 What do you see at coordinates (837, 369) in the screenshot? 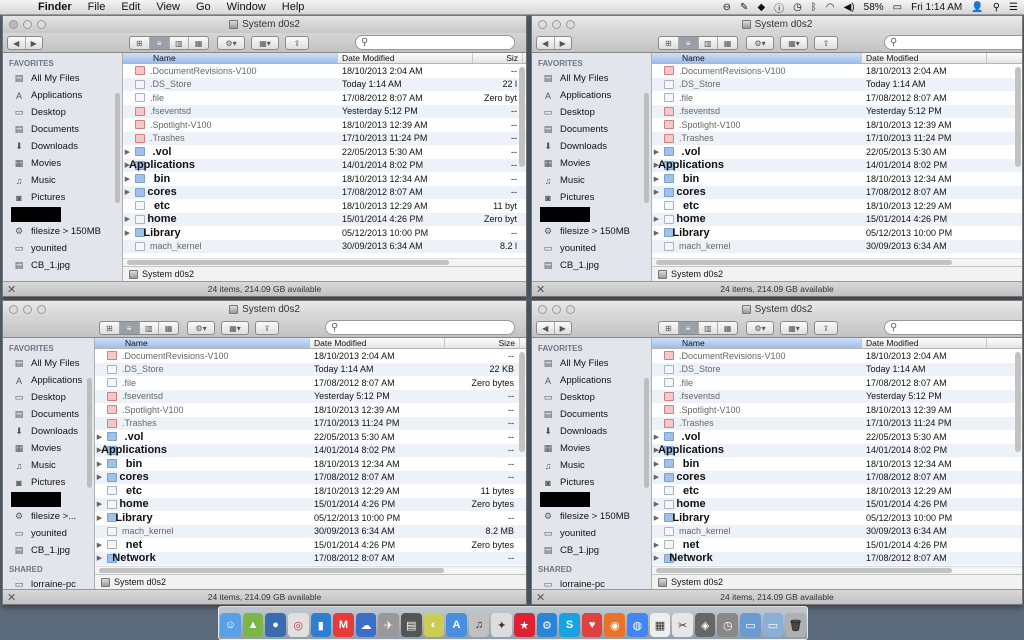
I see `file-row: .DS_Store Today 1:14 AM` at bounding box center [837, 369].